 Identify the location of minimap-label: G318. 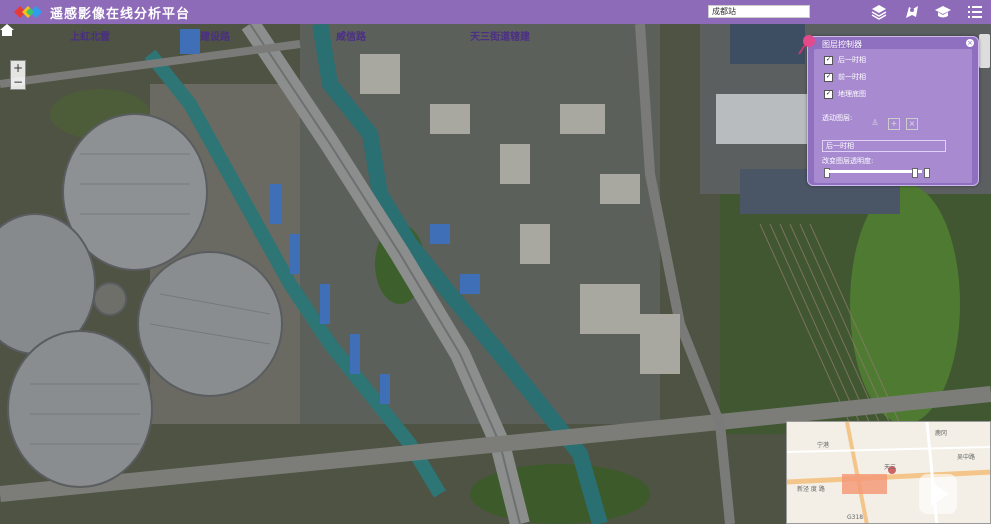
(855, 517).